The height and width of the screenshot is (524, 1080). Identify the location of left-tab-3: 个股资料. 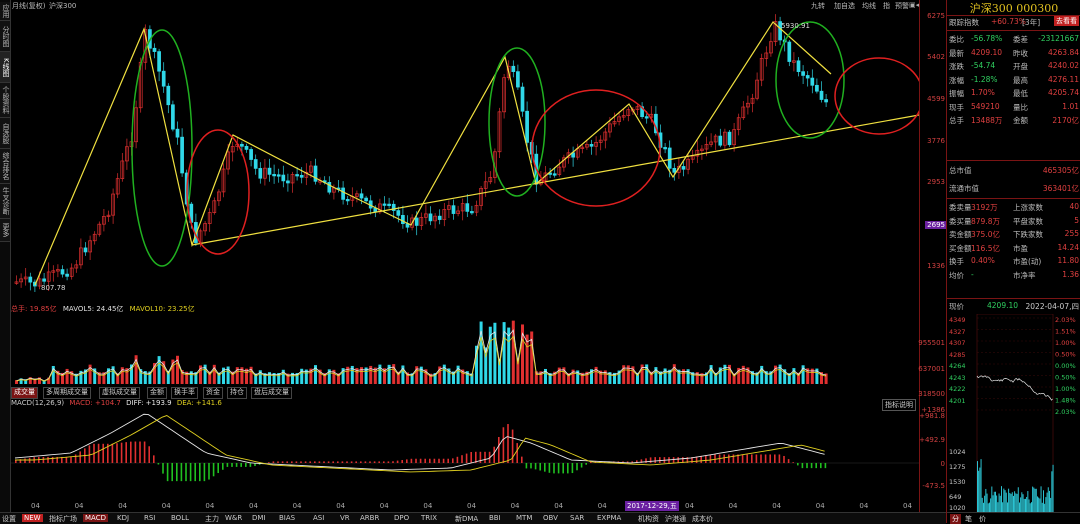
(5, 100).